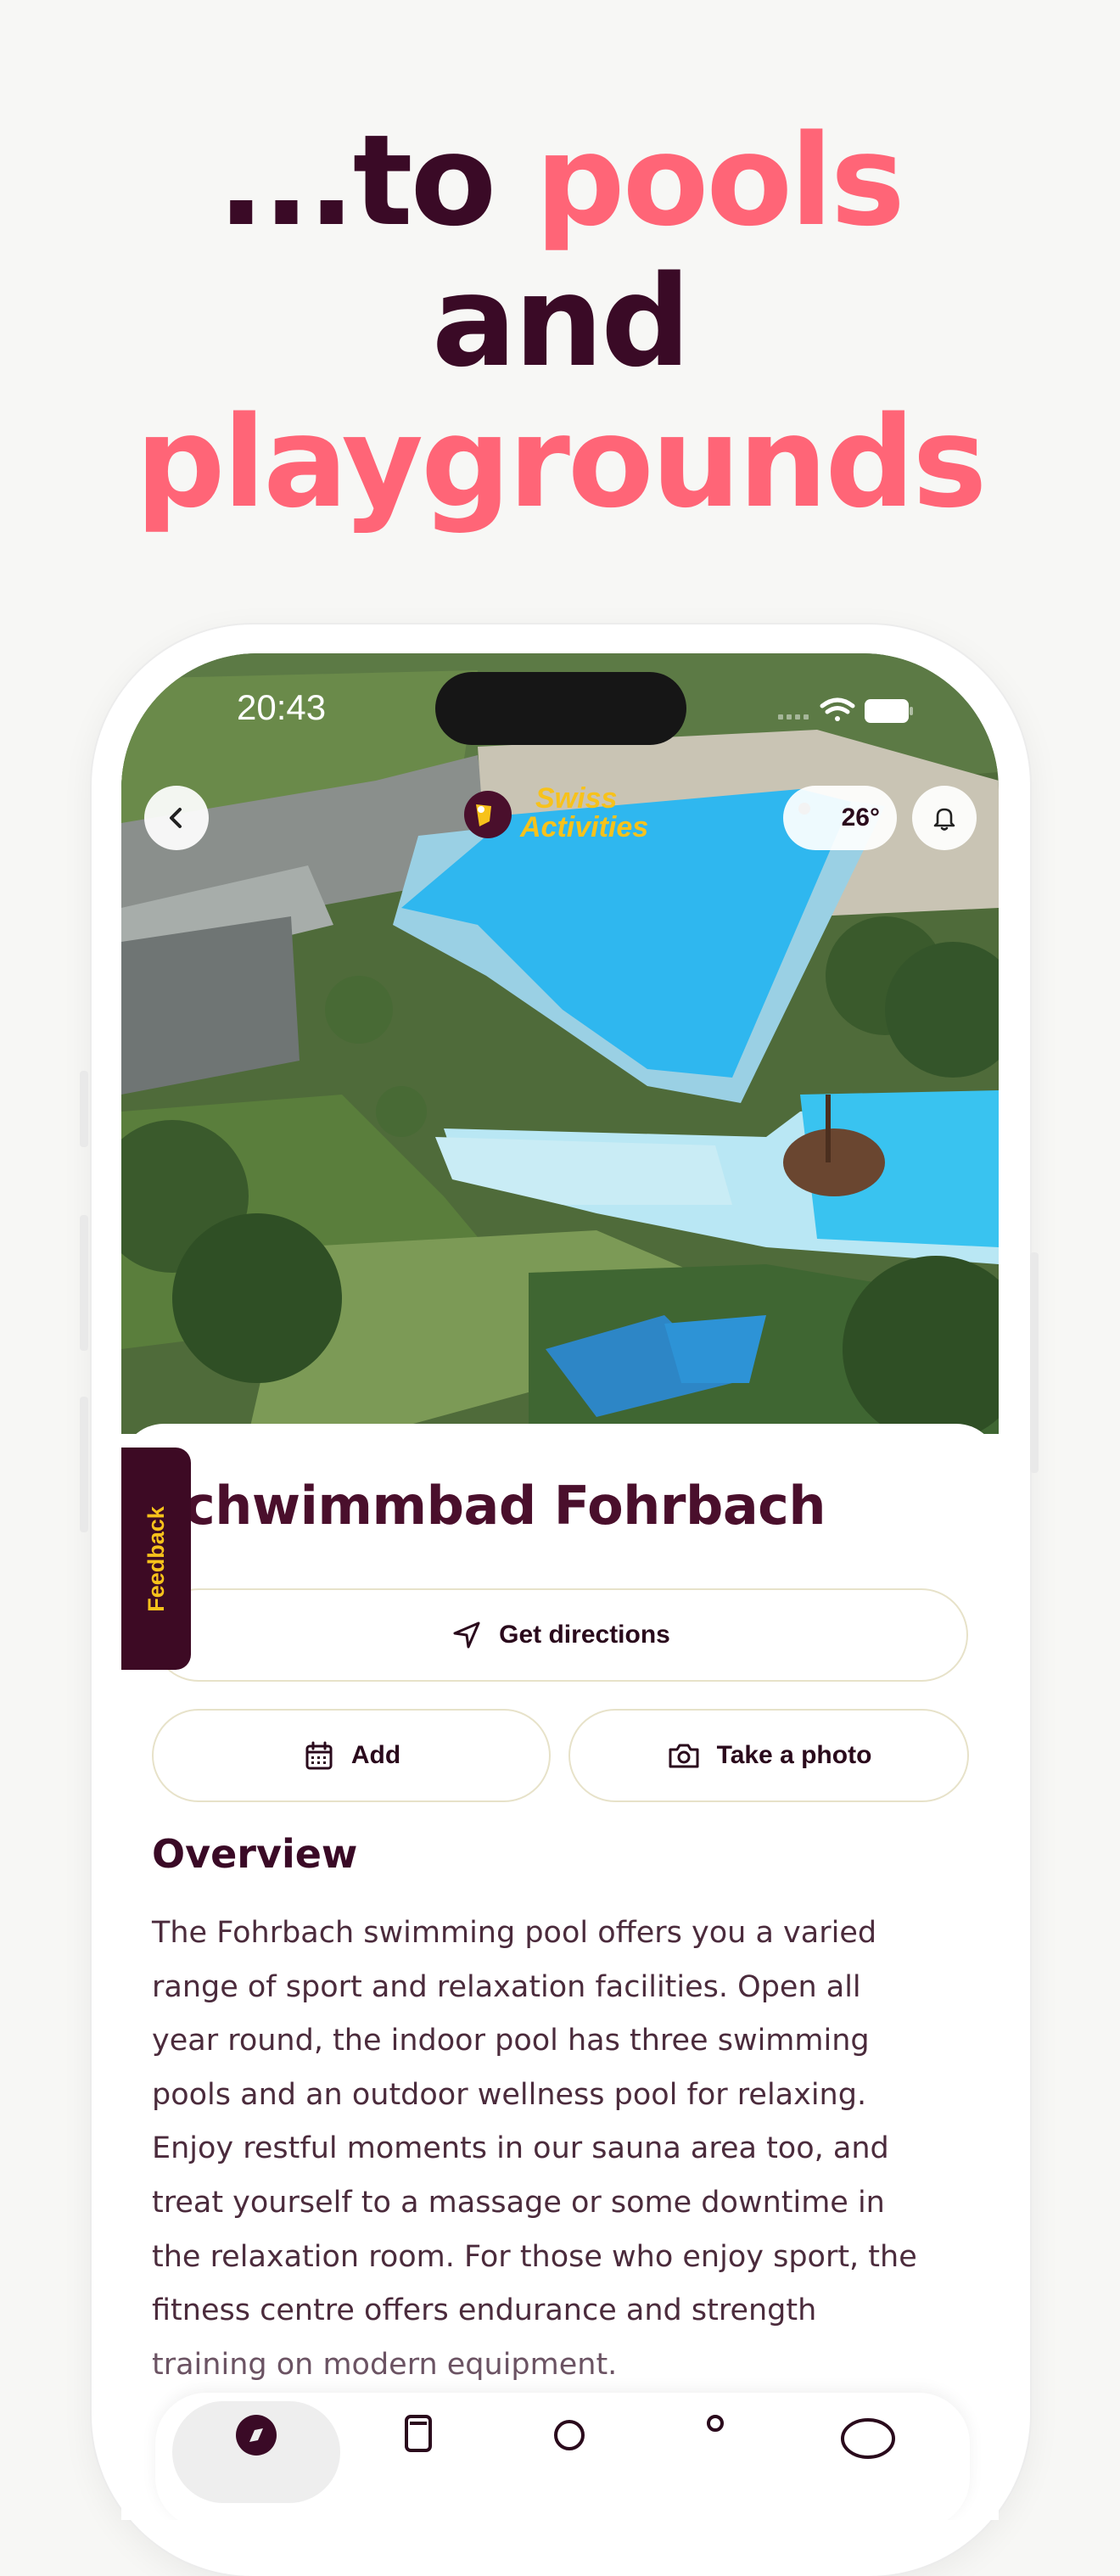 This screenshot has height=2576, width=1120. I want to click on compass-icon, so click(256, 2435).